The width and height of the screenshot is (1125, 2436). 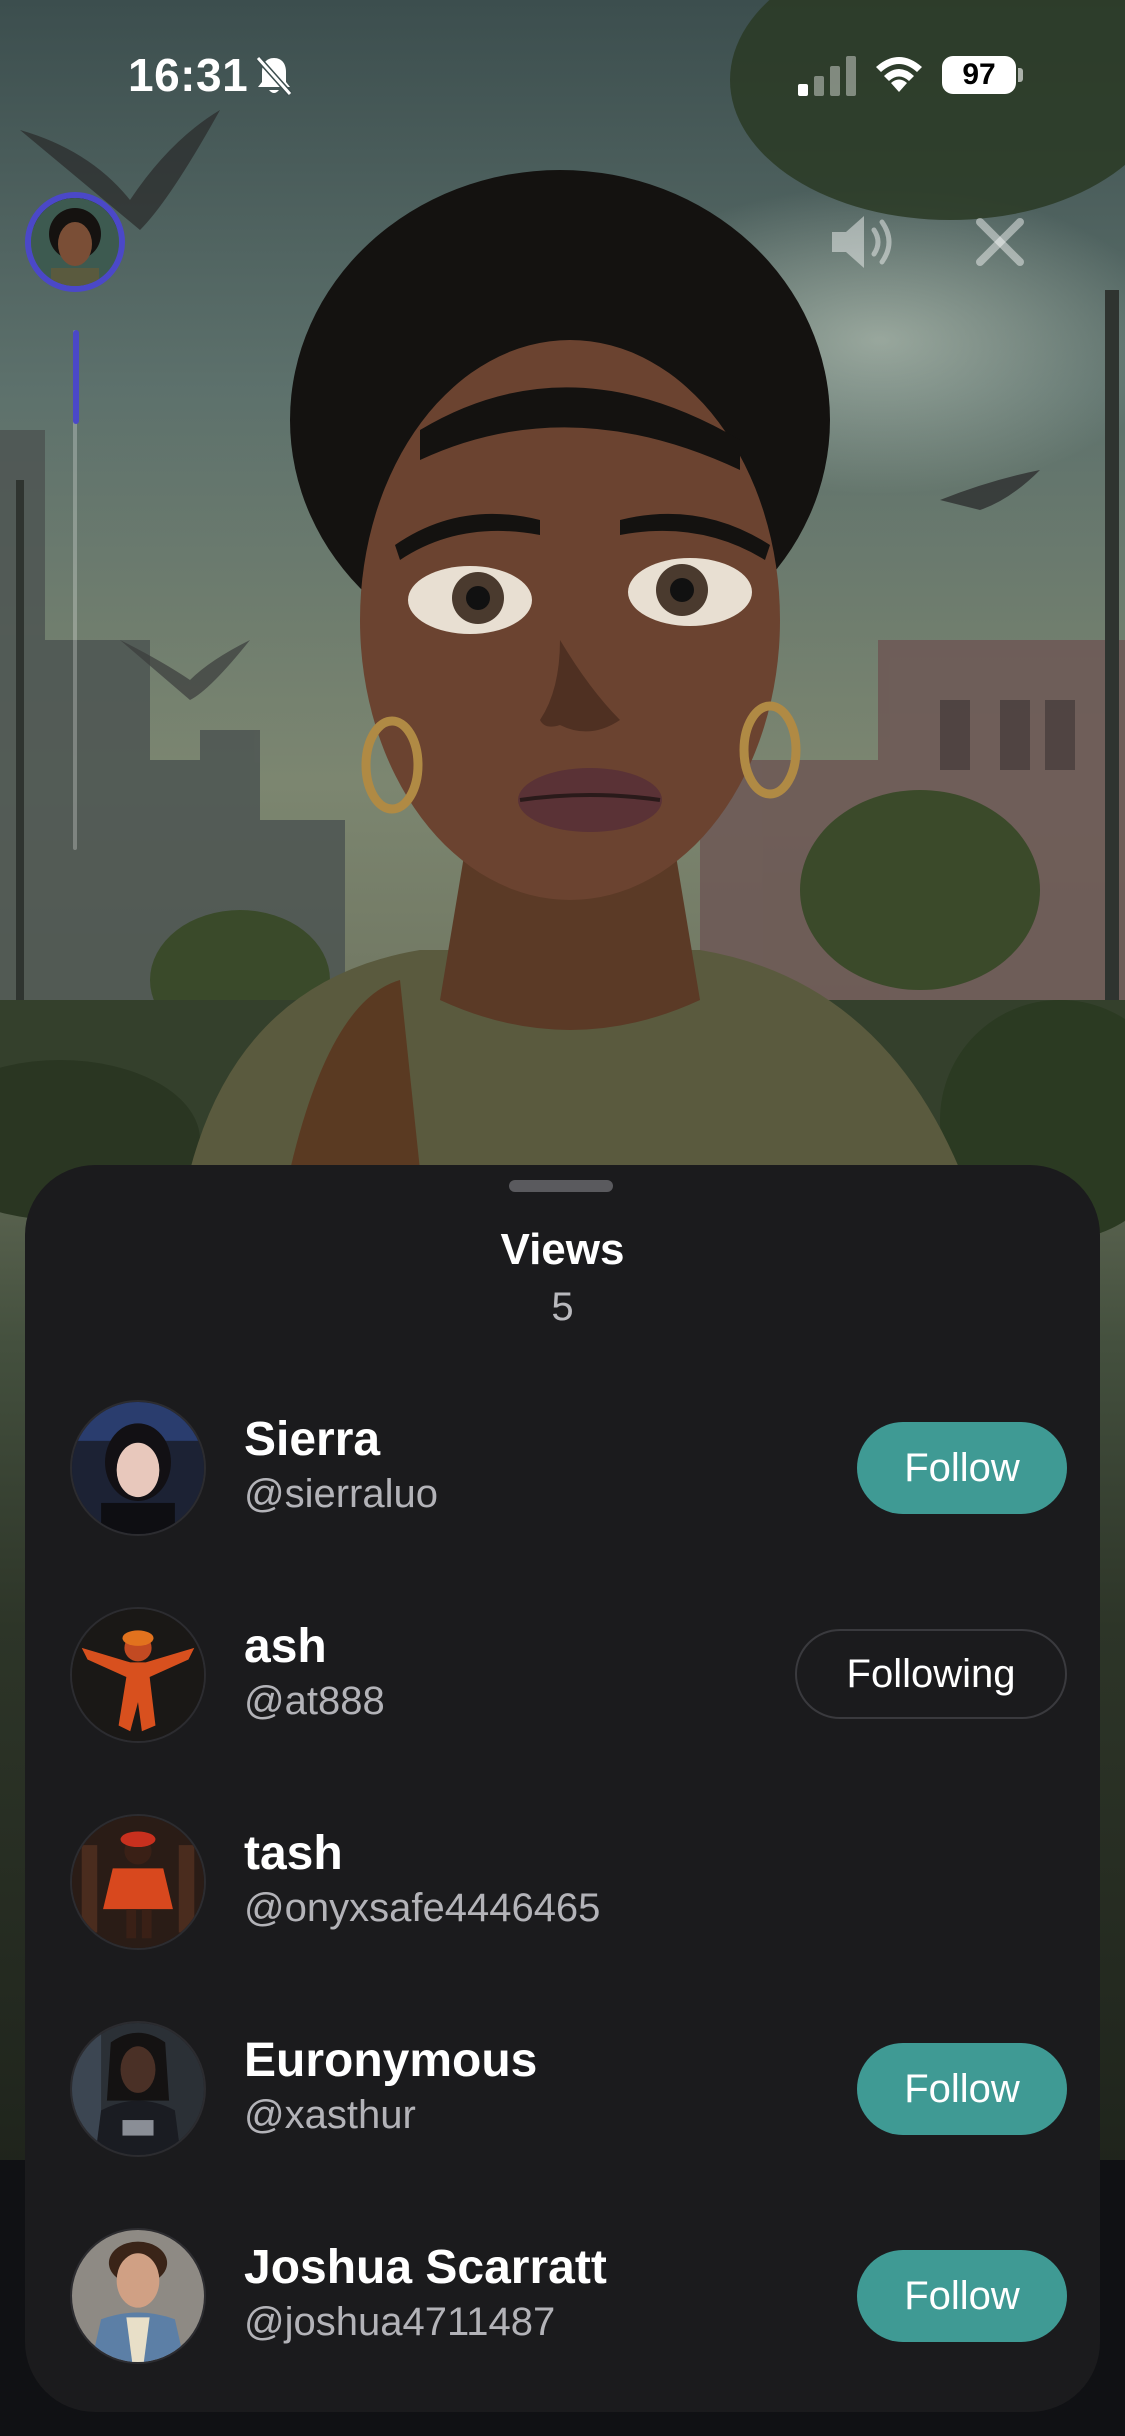 I want to click on battery-level: 97, so click(x=979, y=75).